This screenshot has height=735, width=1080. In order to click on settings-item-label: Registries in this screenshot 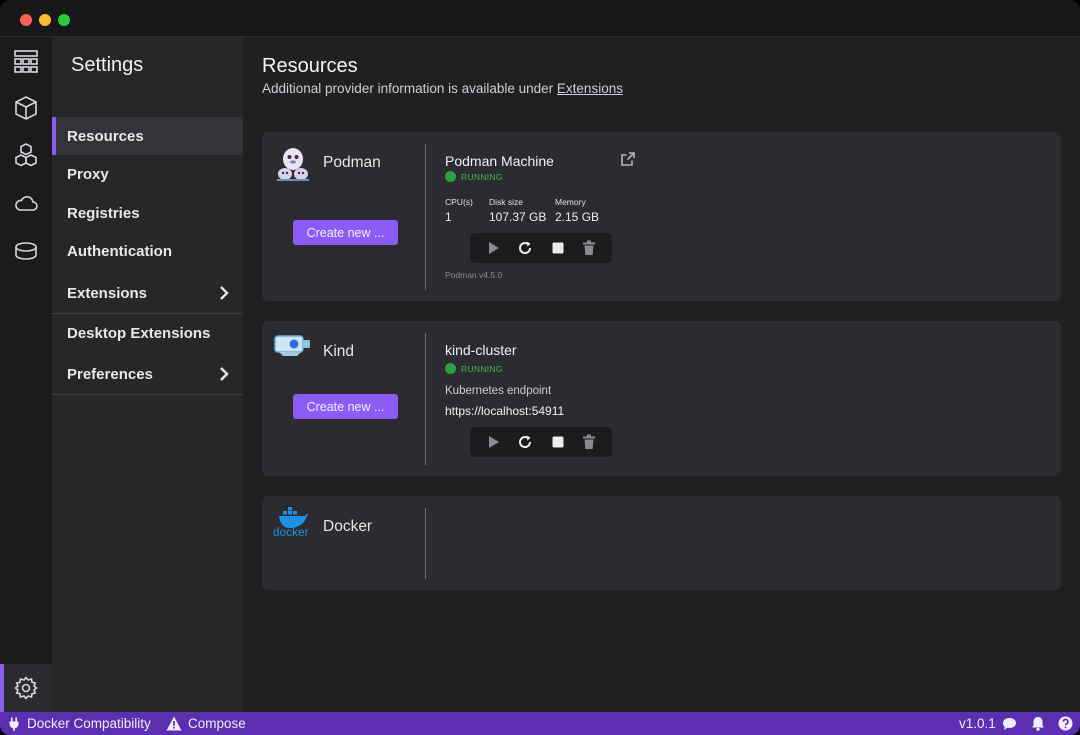, I will do `click(103, 213)`.